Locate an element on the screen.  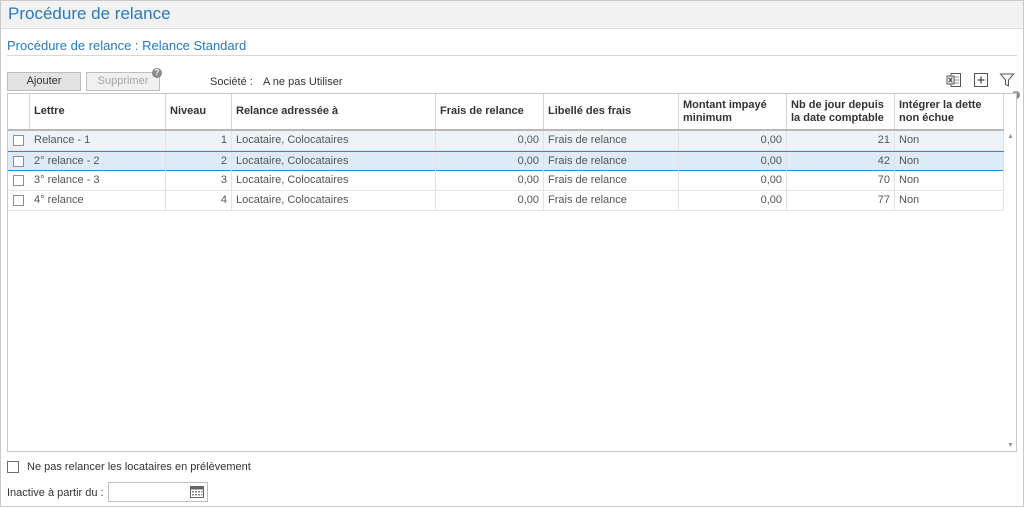
cell-lettre: 4° relance is located at coordinates (98, 200).